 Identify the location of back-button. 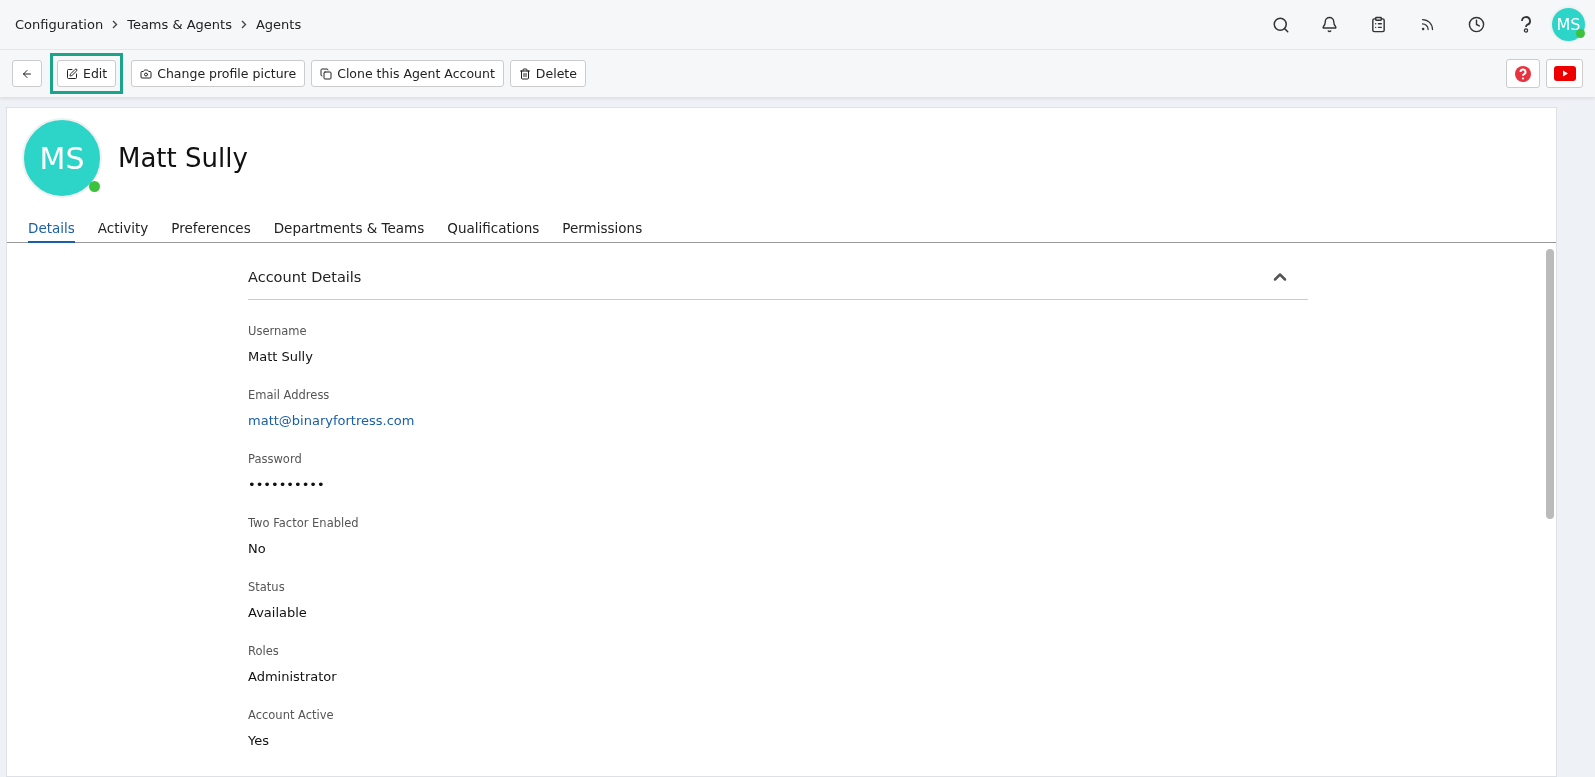
(27, 73).